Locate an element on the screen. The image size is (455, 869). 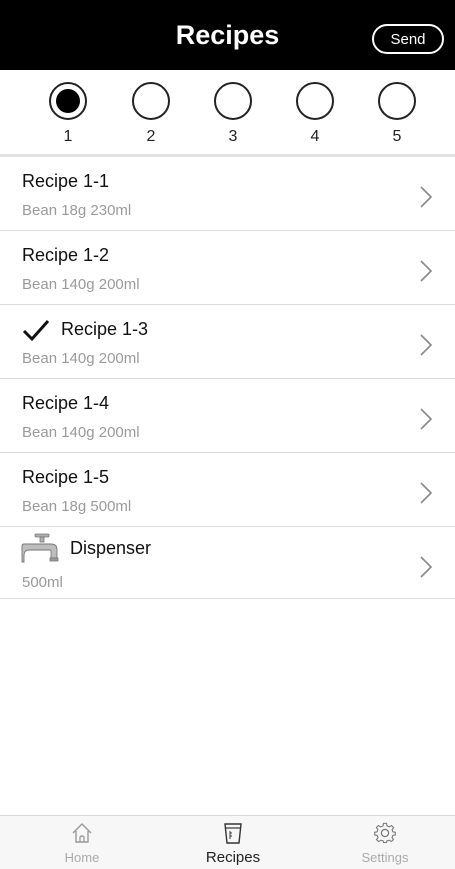
dispenser-row: Dispenser 500ml is located at coordinates (227, 563).